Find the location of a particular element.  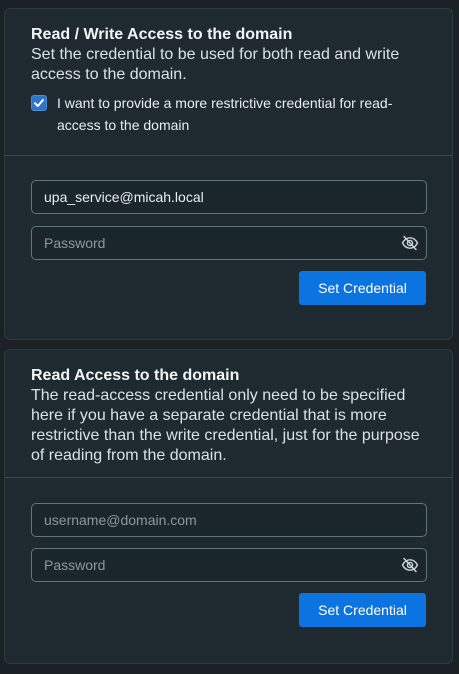

read-username-input is located at coordinates (229, 520).